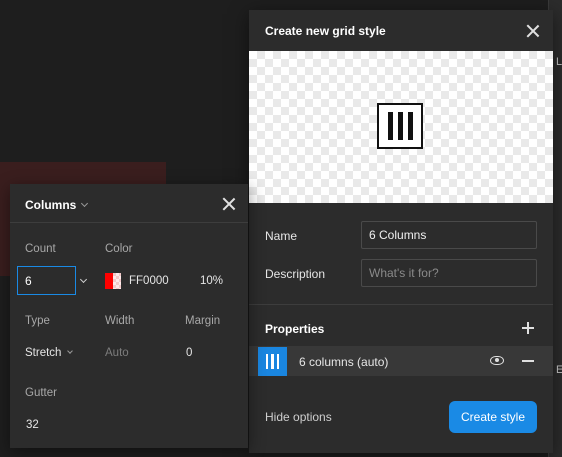 The height and width of the screenshot is (457, 562). Describe the element at coordinates (528, 328) in the screenshot. I see `plus-icon` at that location.